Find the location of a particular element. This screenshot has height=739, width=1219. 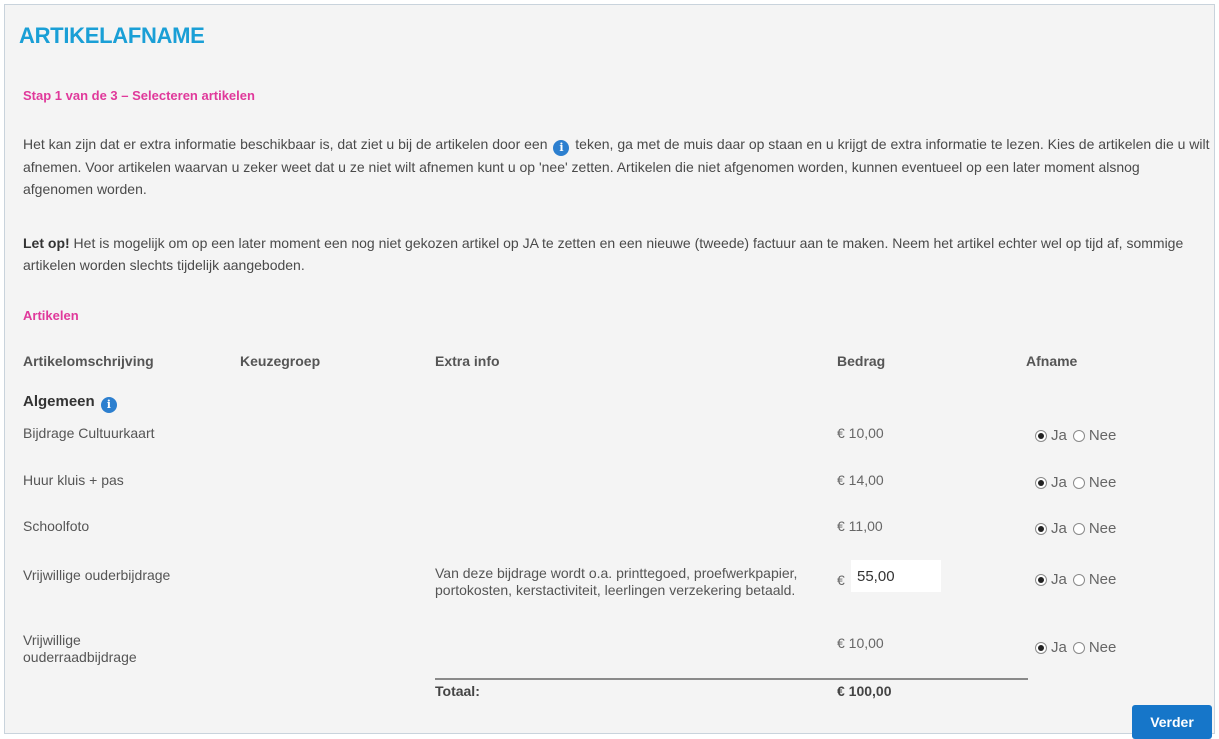

row-name-line2: ouderraadbijdrage is located at coordinates (80, 657).